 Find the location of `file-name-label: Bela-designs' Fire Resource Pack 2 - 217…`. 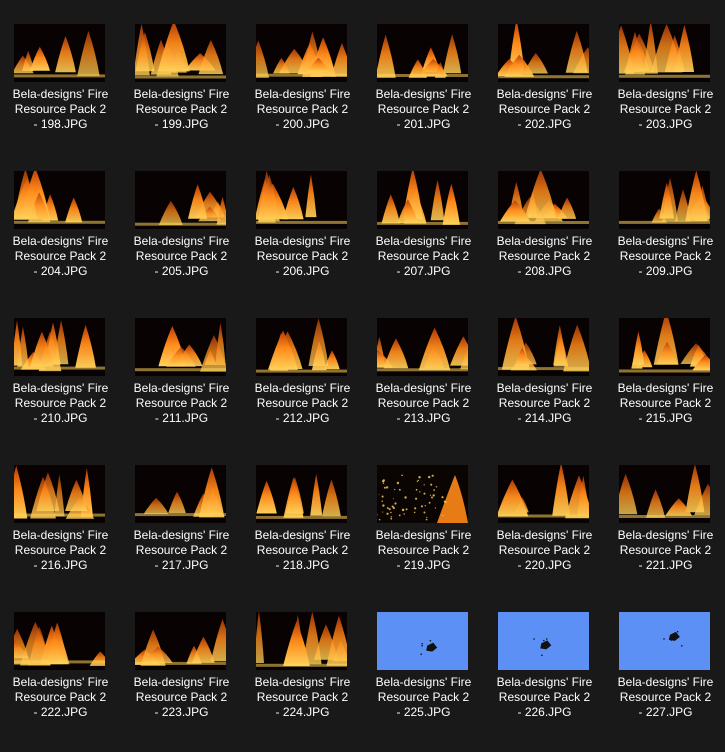

file-name-label: Bela-designs' Fire Resource Pack 2 - 217… is located at coordinates (181, 550).